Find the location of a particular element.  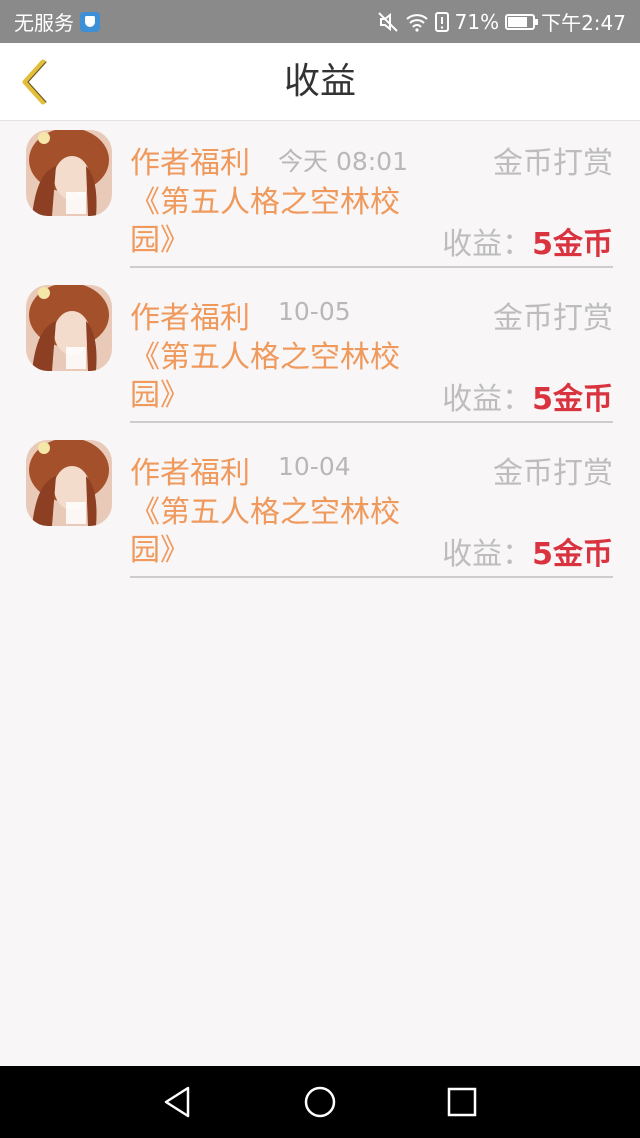

list-item: 作者福利 今天 08:01 金币打赏 《第五人格之空林校园》 收益：5金币 is located at coordinates (320, 199).